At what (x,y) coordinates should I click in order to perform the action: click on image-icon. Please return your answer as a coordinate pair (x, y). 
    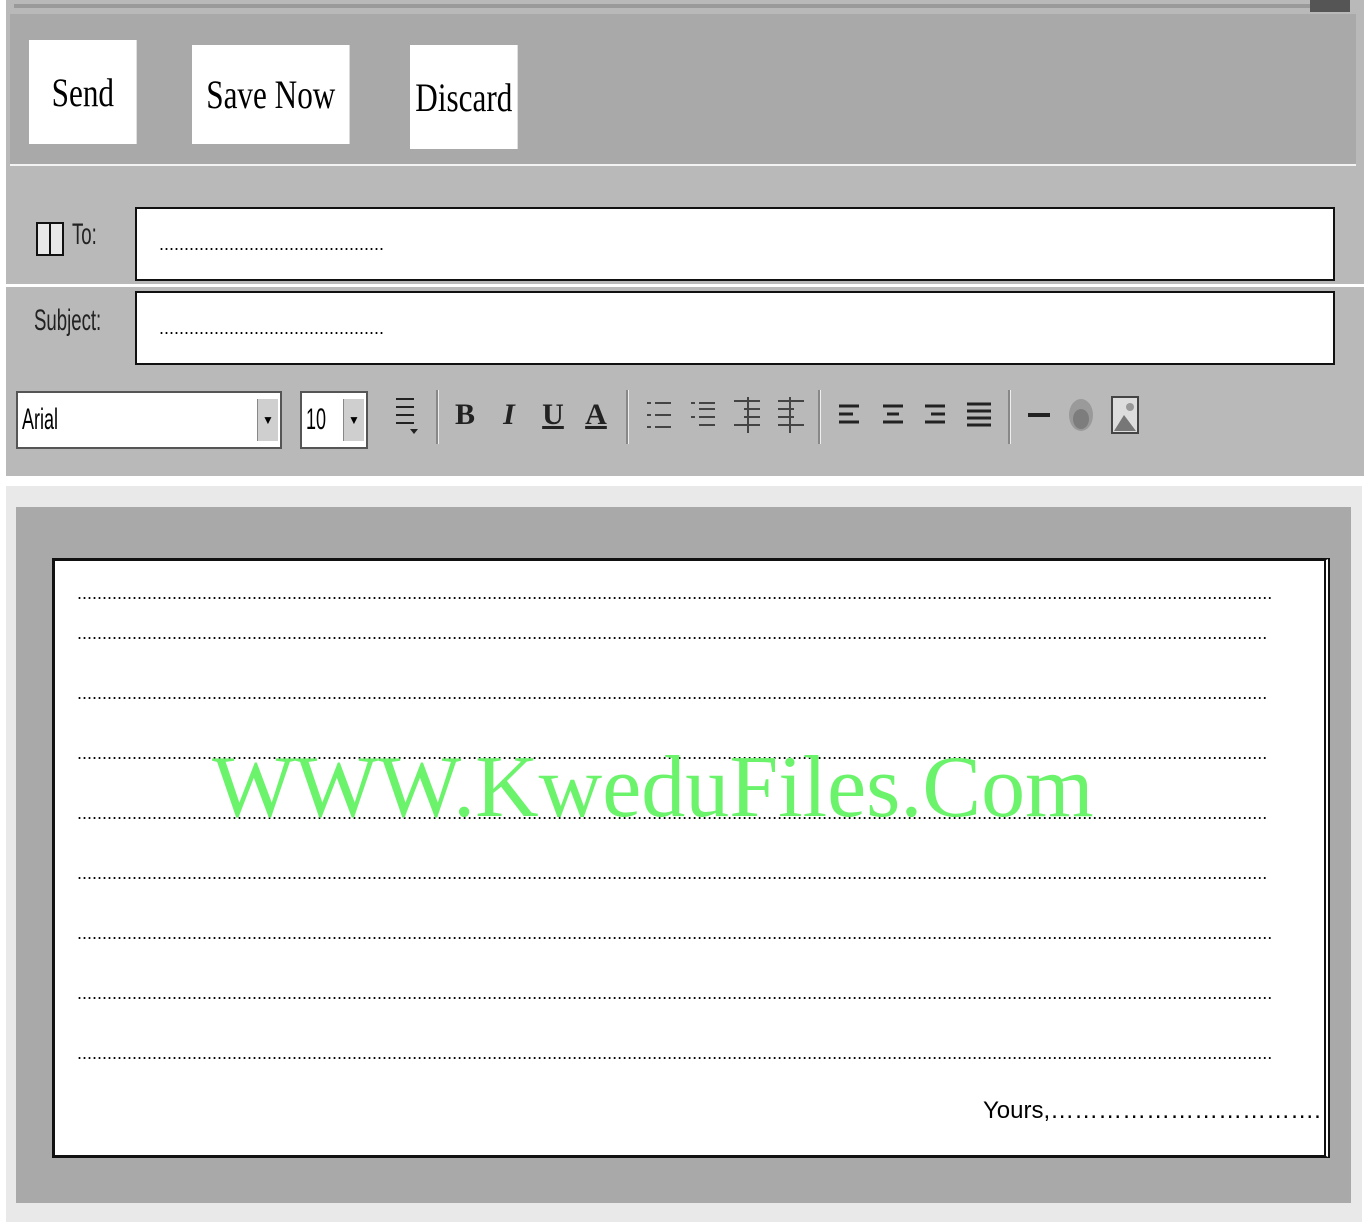
    Looking at the image, I should click on (1125, 415).